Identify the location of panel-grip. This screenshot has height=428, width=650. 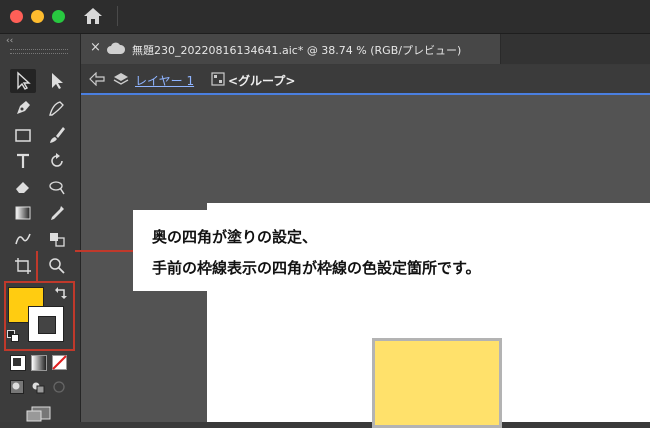
(39, 51).